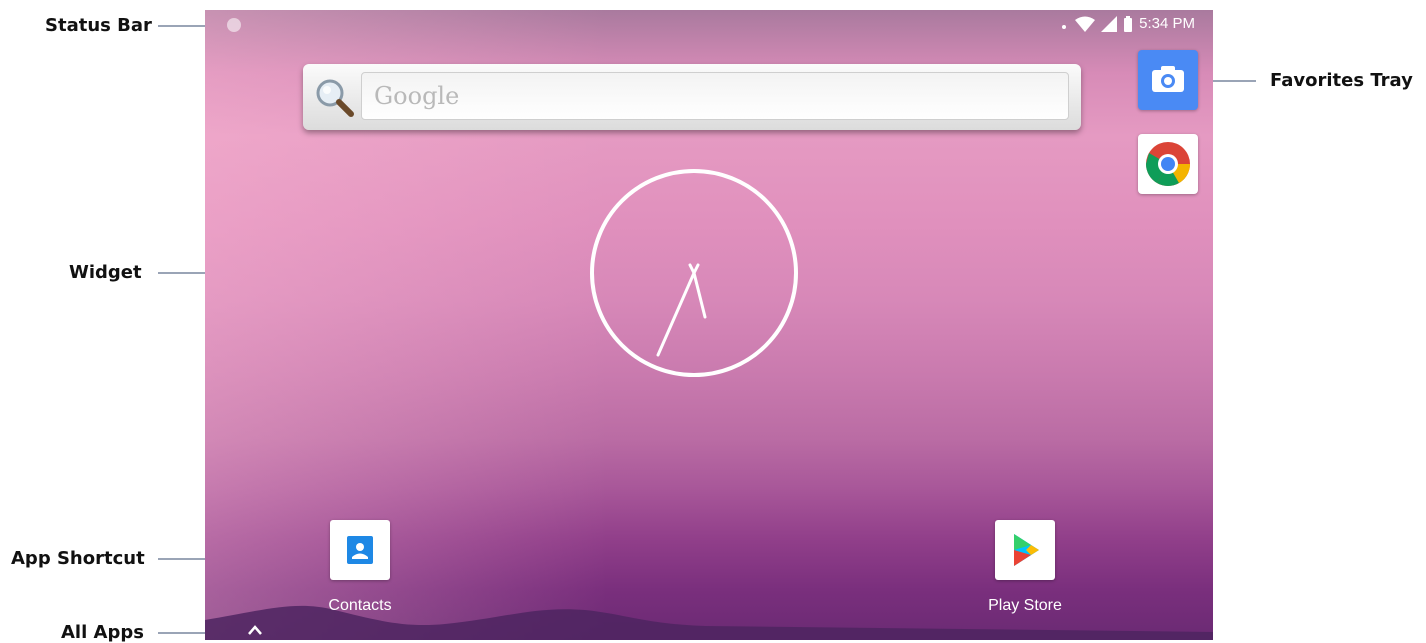 This screenshot has width=1426, height=643. Describe the element at coordinates (182, 26) in the screenshot. I see `leader-status-bar` at that location.